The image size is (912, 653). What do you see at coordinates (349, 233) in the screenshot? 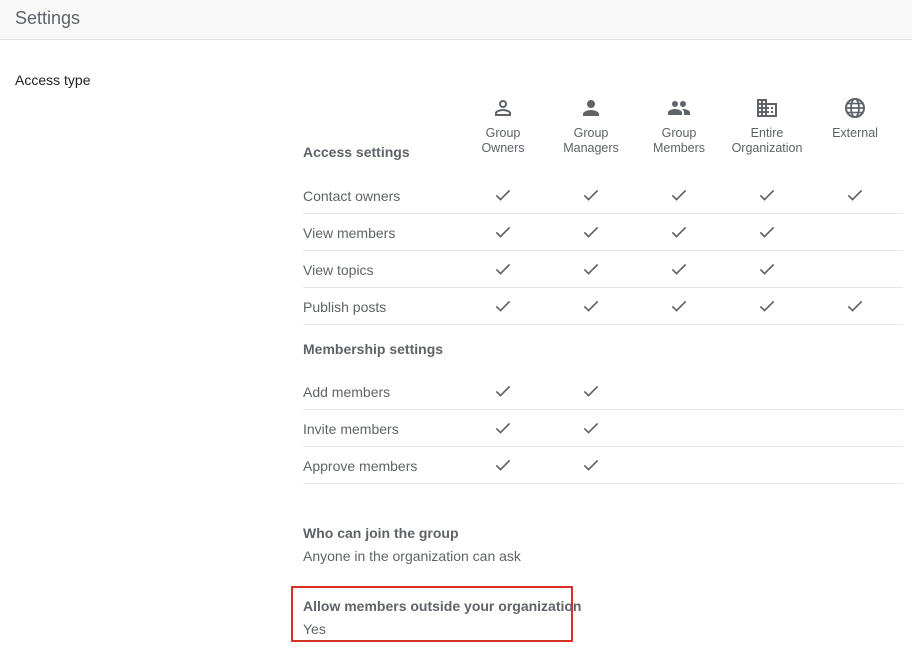
I see `row-label: View members` at bounding box center [349, 233].